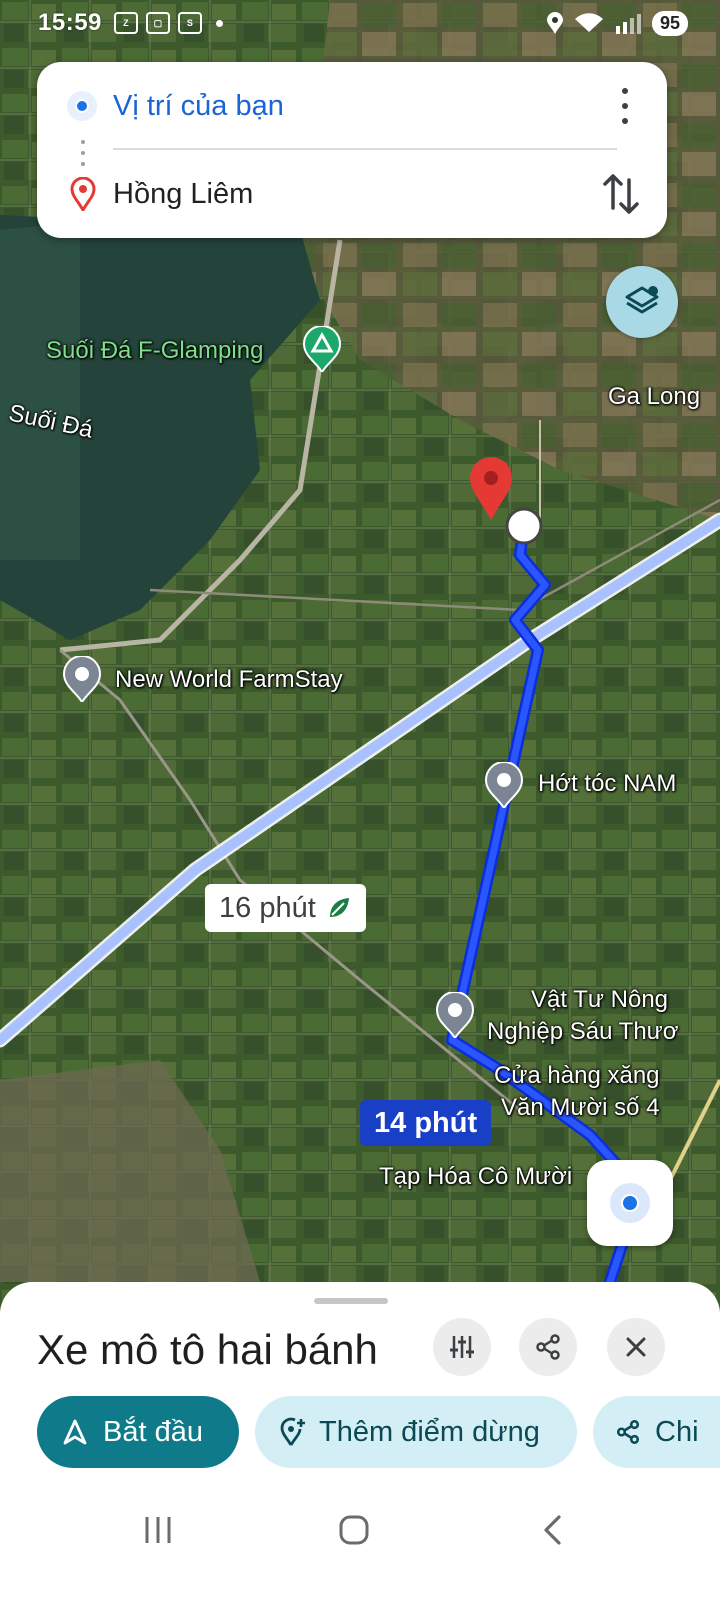 Image resolution: width=720 pixels, height=1605 pixels. I want to click on vat-tu-label-line1: Vật Tư Nông, so click(599, 1000).